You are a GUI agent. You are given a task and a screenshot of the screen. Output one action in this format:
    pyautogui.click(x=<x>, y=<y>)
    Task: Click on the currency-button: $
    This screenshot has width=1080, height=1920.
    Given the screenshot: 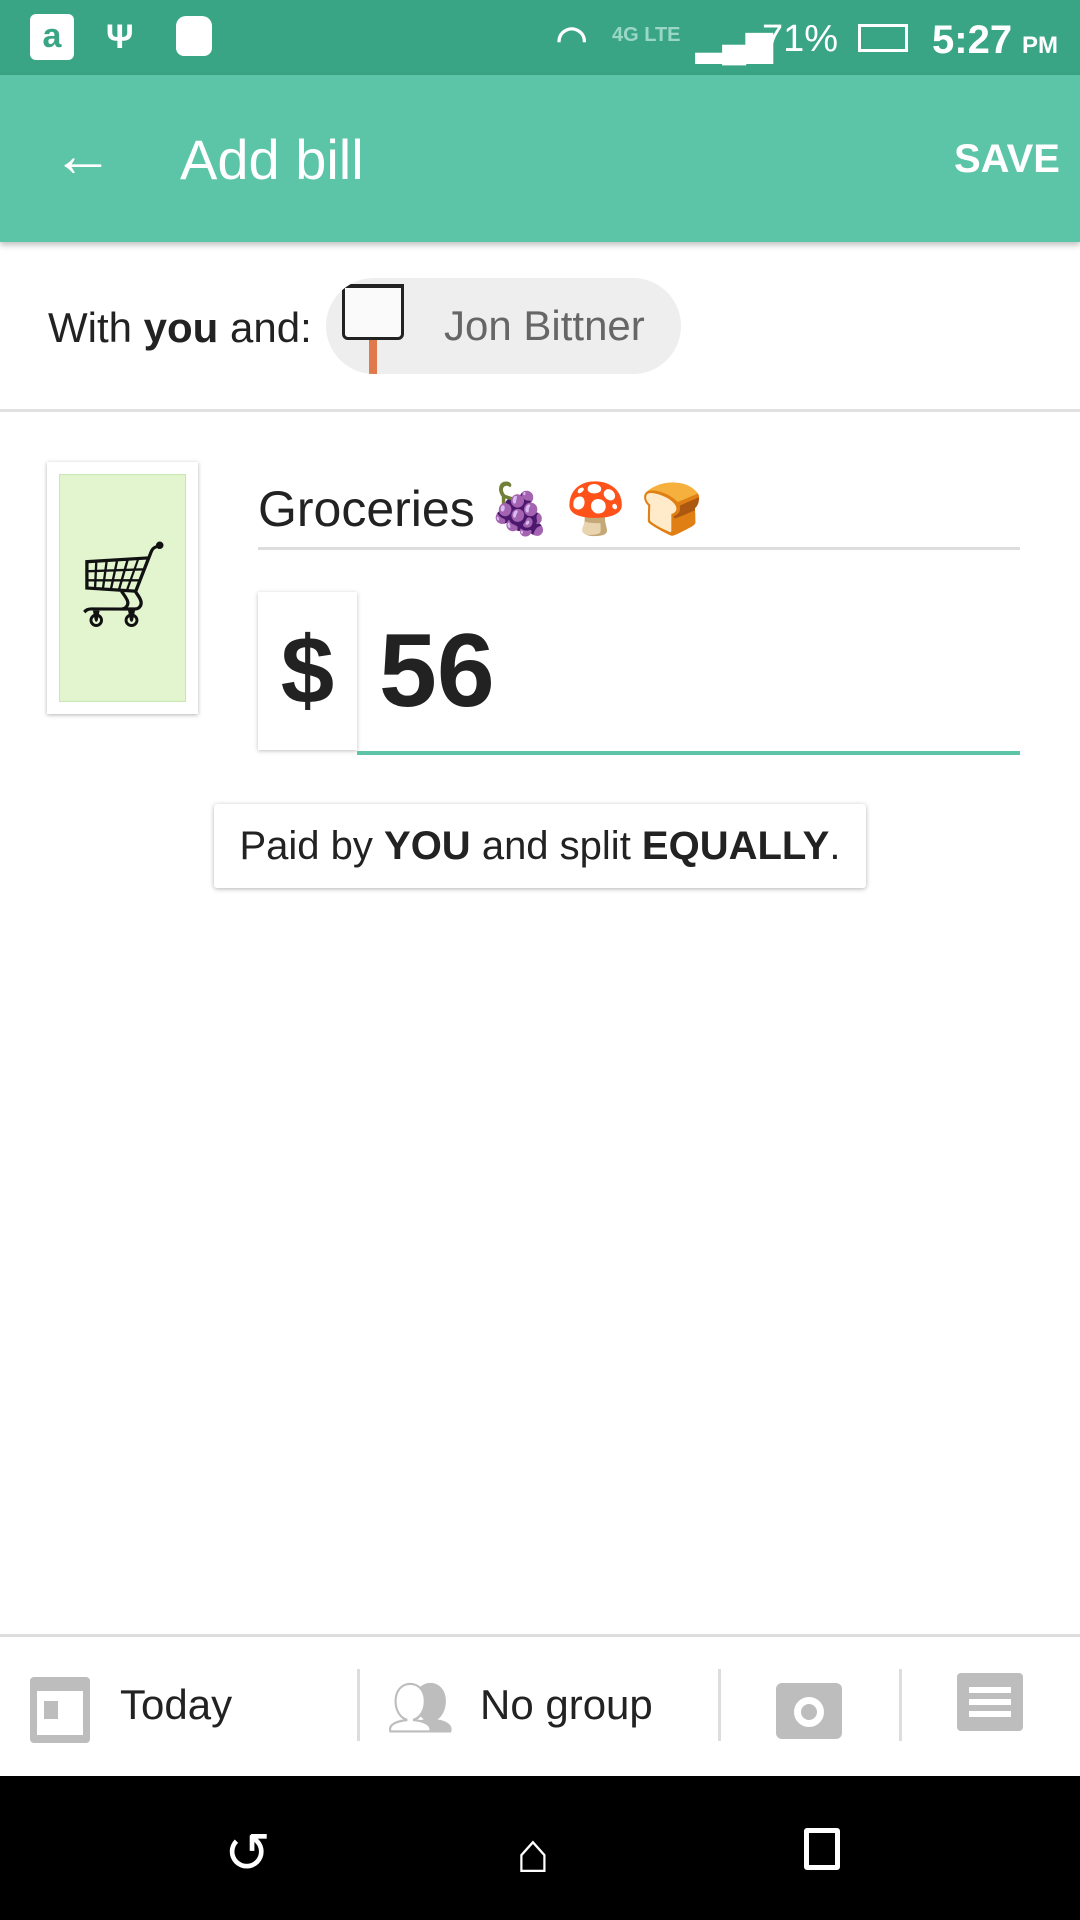 What is the action you would take?
    pyautogui.click(x=307, y=671)
    